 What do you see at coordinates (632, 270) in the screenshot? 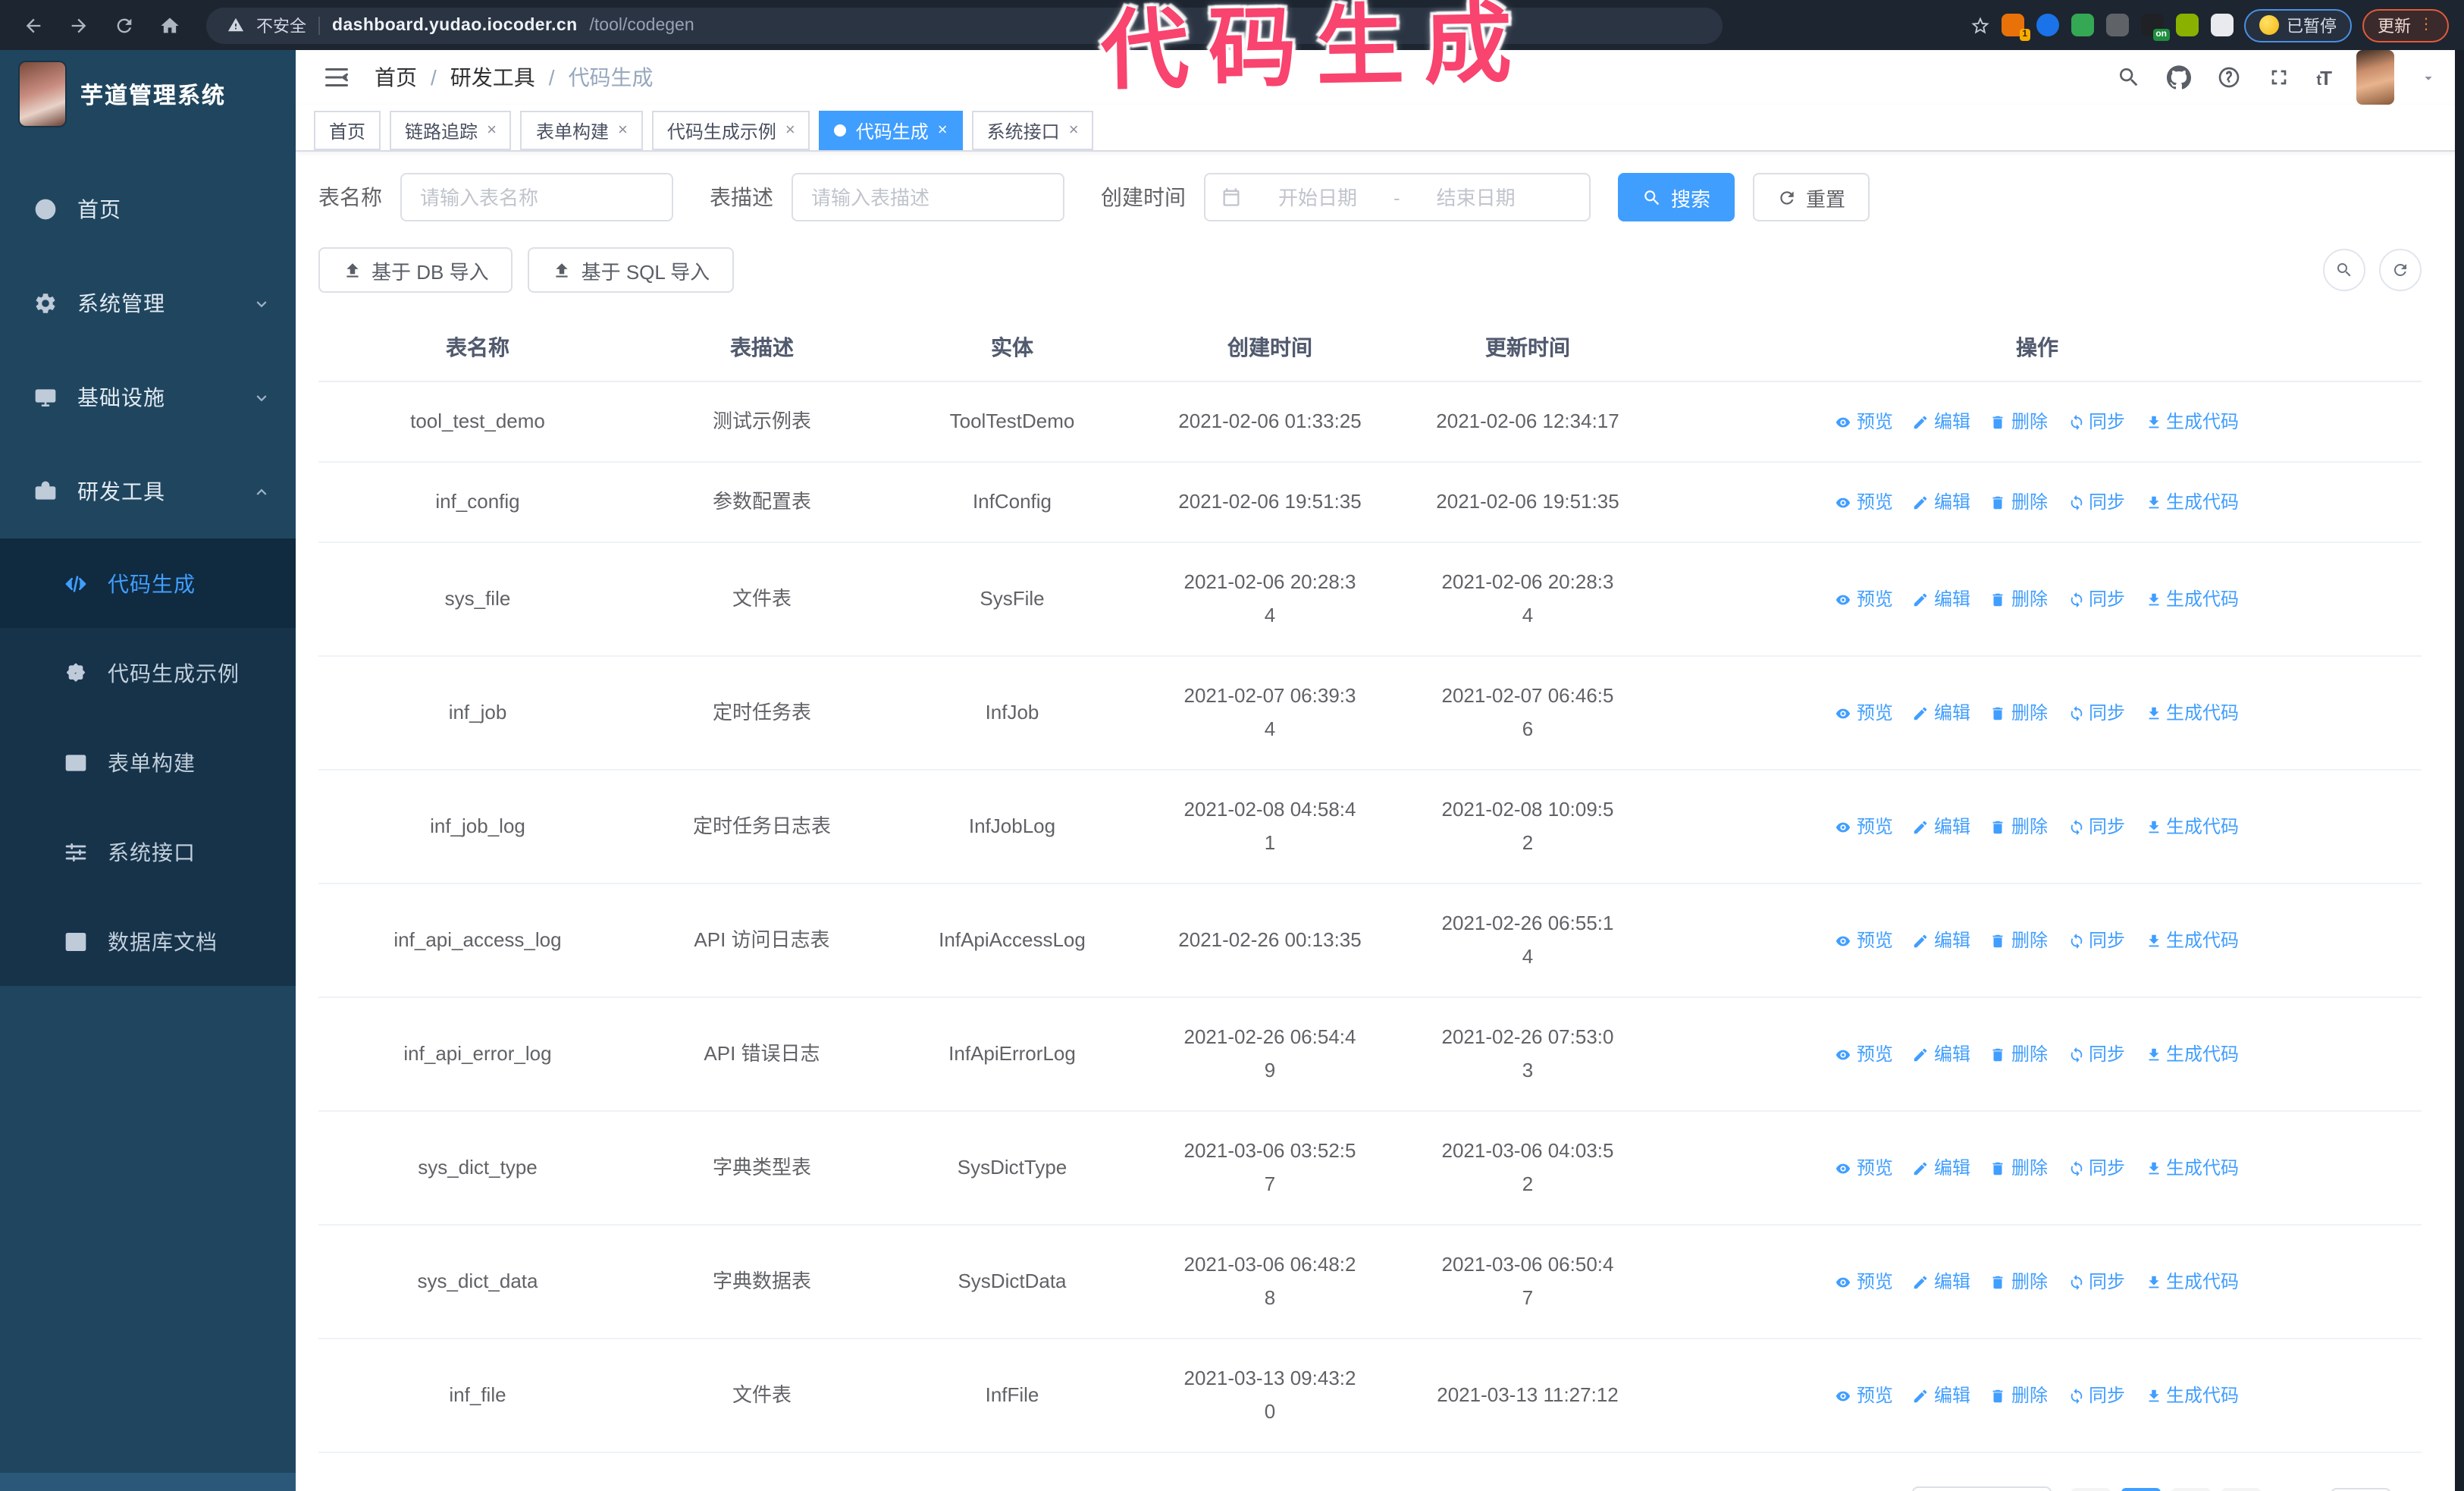
I see `import-sql-button: 基于 SQL 导入` at bounding box center [632, 270].